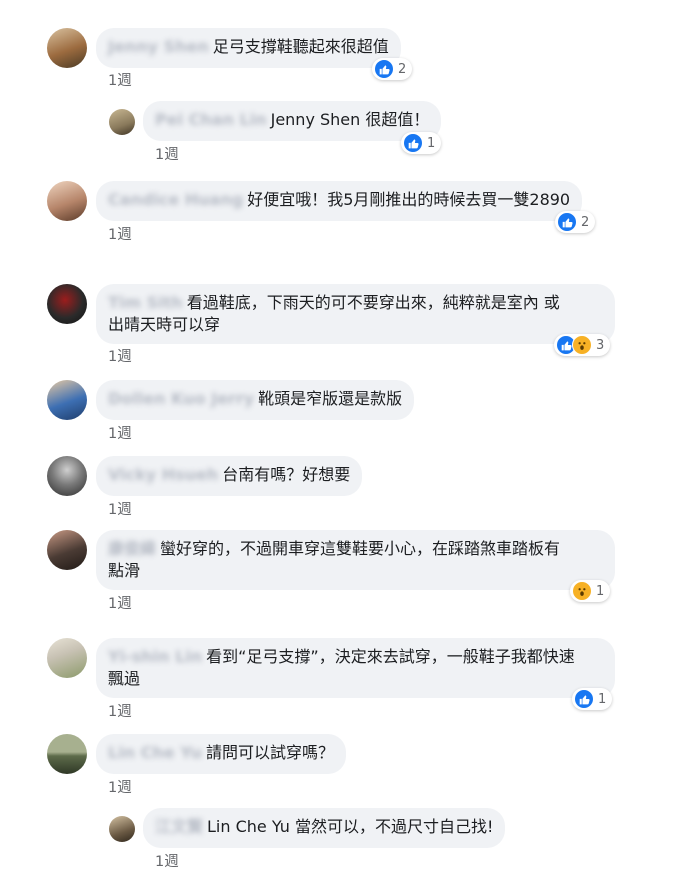 The image size is (685, 885). What do you see at coordinates (175, 199) in the screenshot?
I see `comment-author: Candice Huang` at bounding box center [175, 199].